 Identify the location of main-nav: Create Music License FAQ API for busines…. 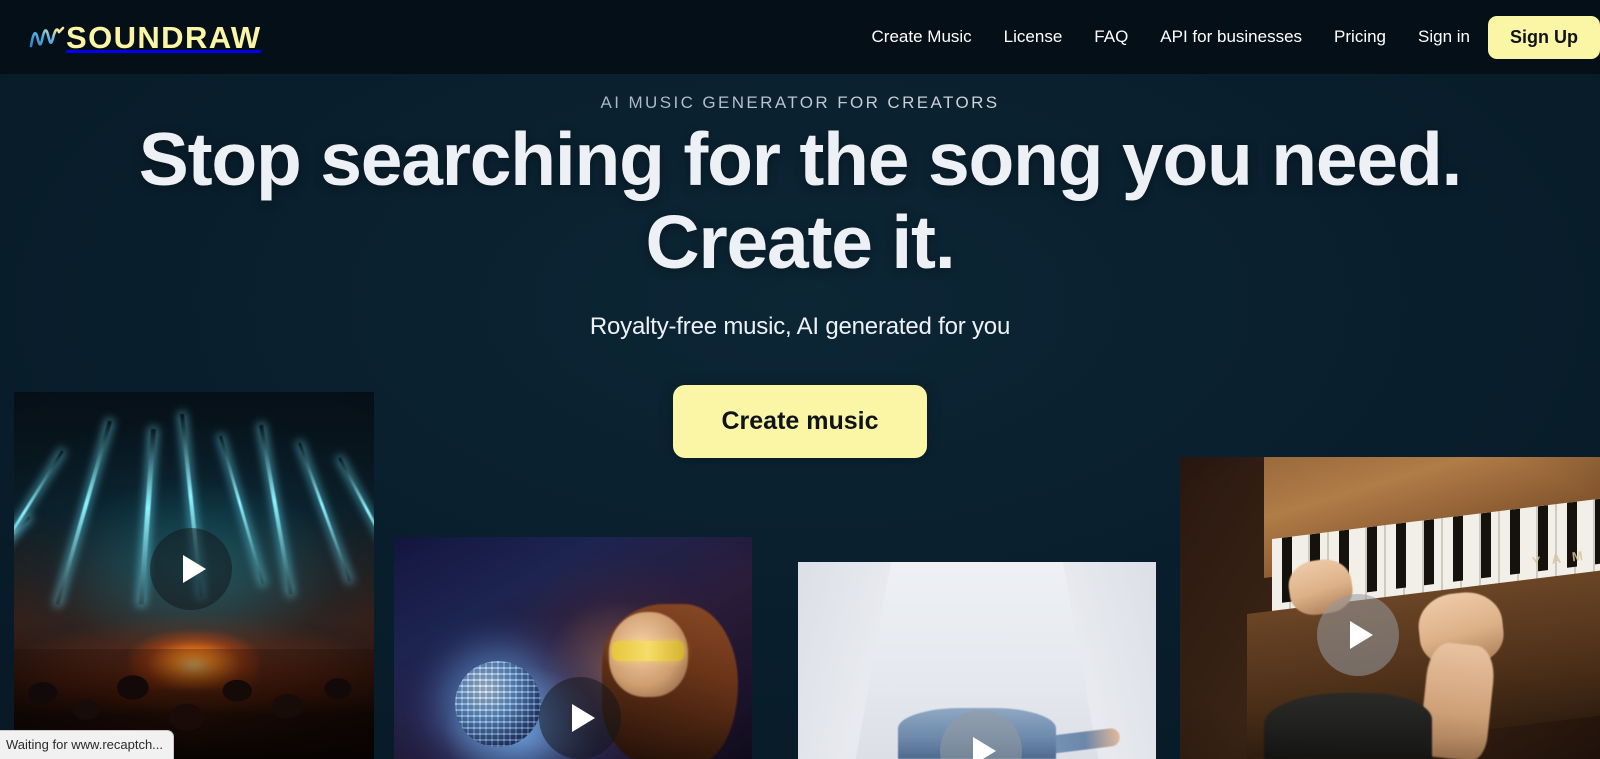
(1236, 37).